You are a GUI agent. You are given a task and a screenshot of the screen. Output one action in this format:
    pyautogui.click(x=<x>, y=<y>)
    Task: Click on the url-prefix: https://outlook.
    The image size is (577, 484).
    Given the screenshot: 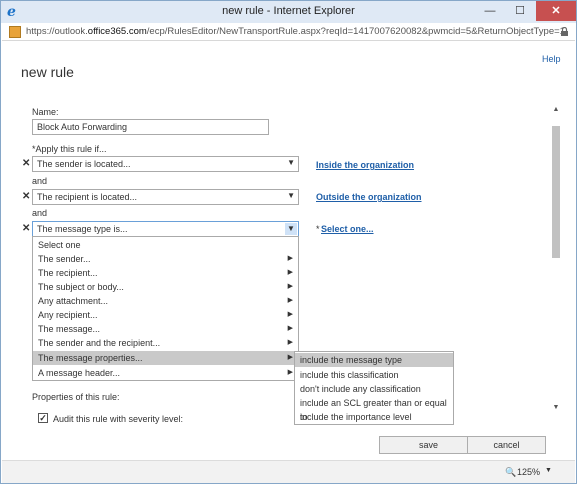 What is the action you would take?
    pyautogui.click(x=57, y=31)
    